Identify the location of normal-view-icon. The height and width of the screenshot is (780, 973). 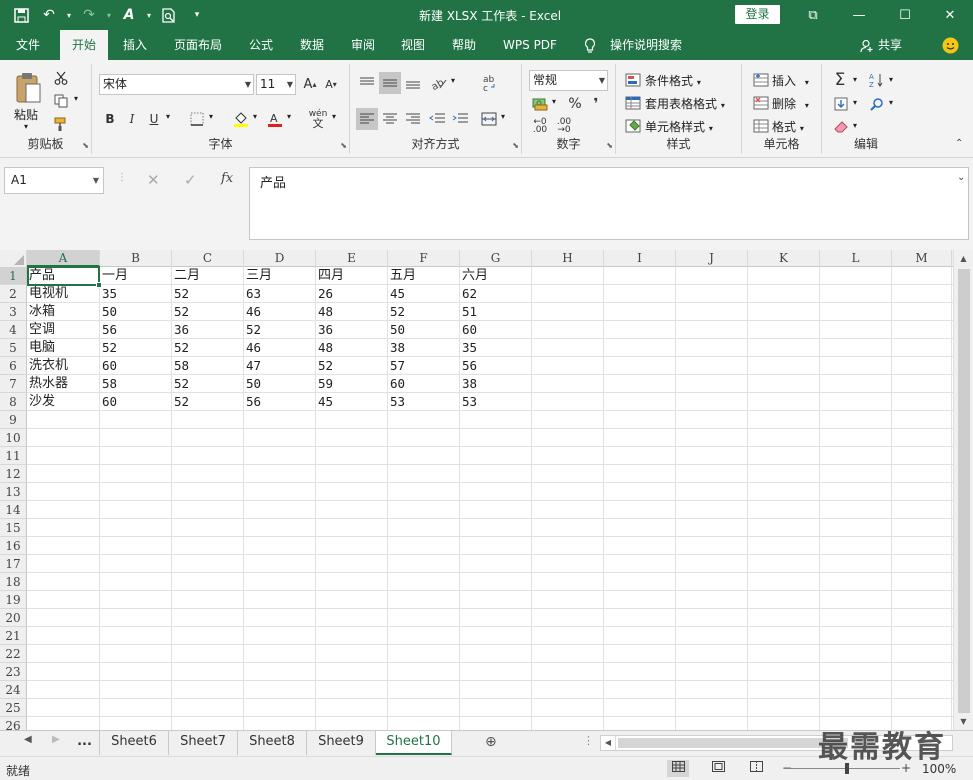
(678, 768).